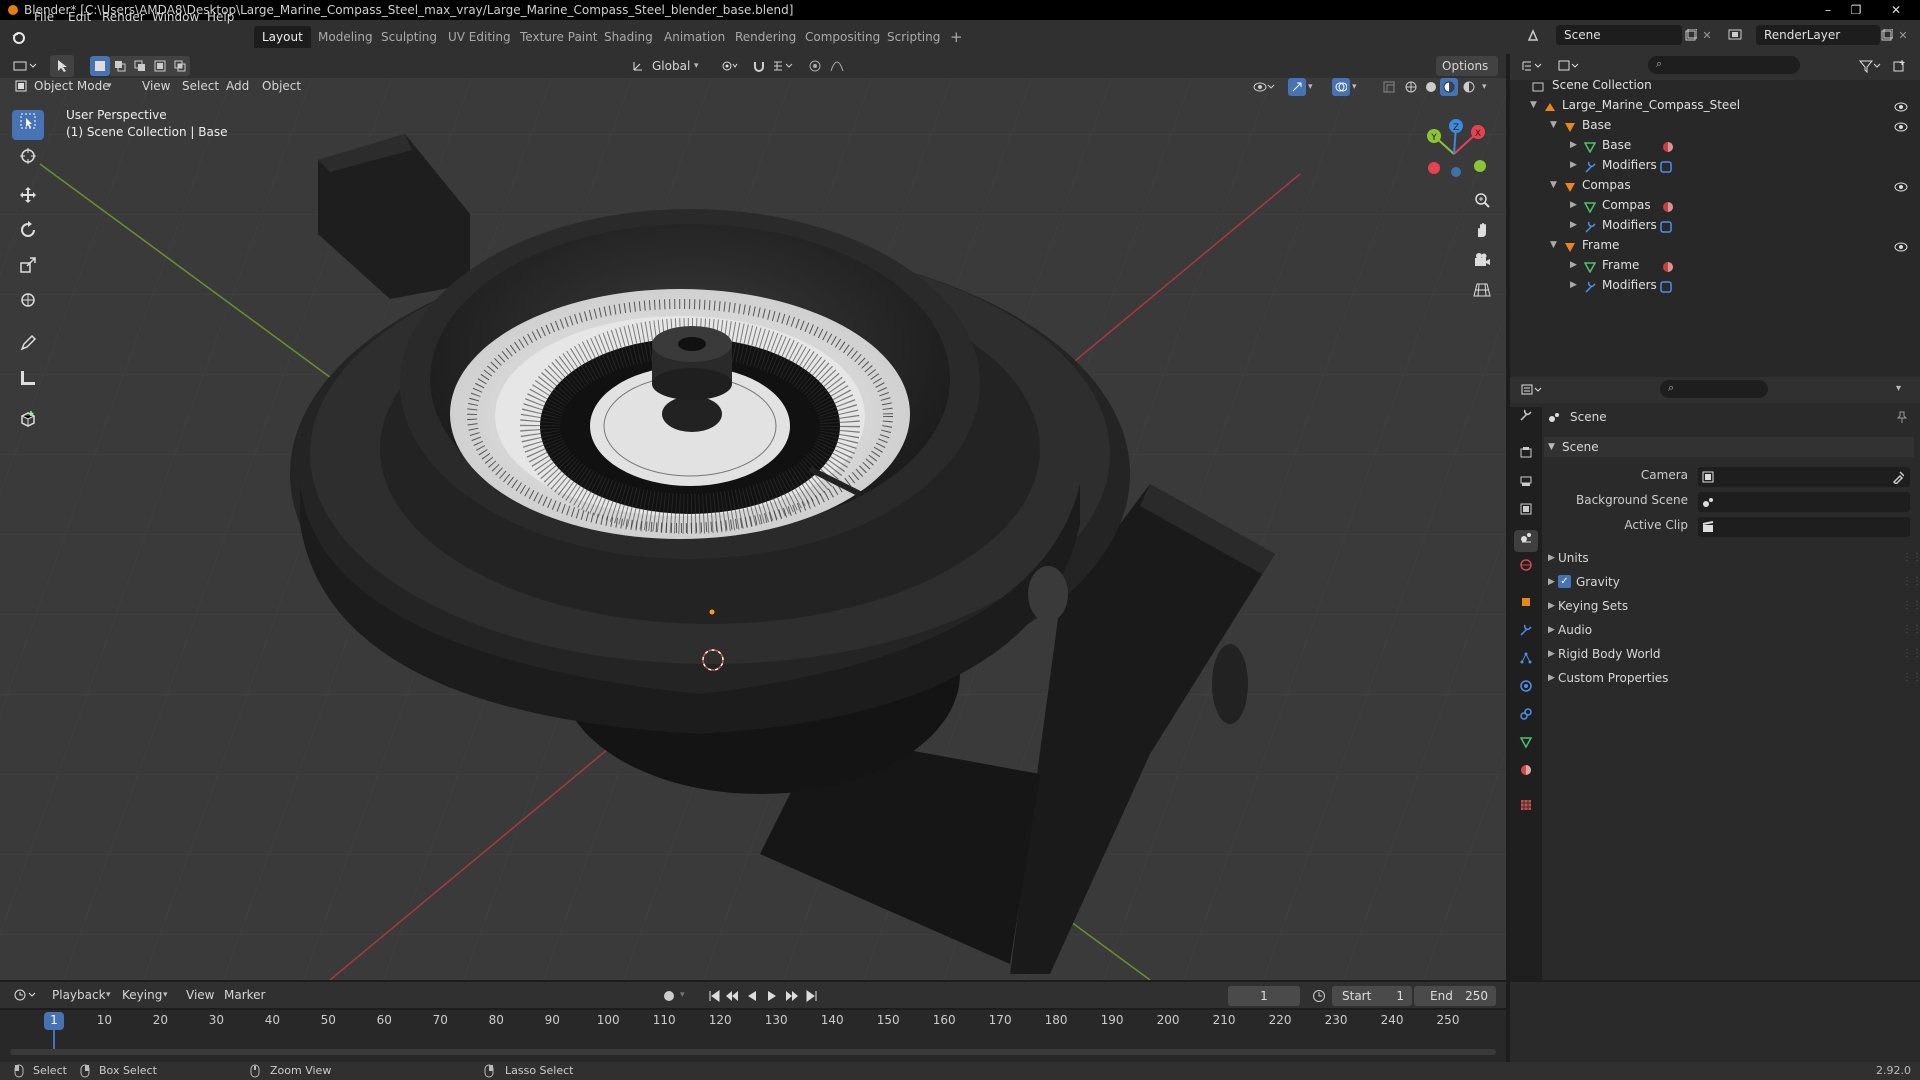  Describe the element at coordinates (1736, 35) in the screenshot. I see `view-layer-browse-icon` at that location.